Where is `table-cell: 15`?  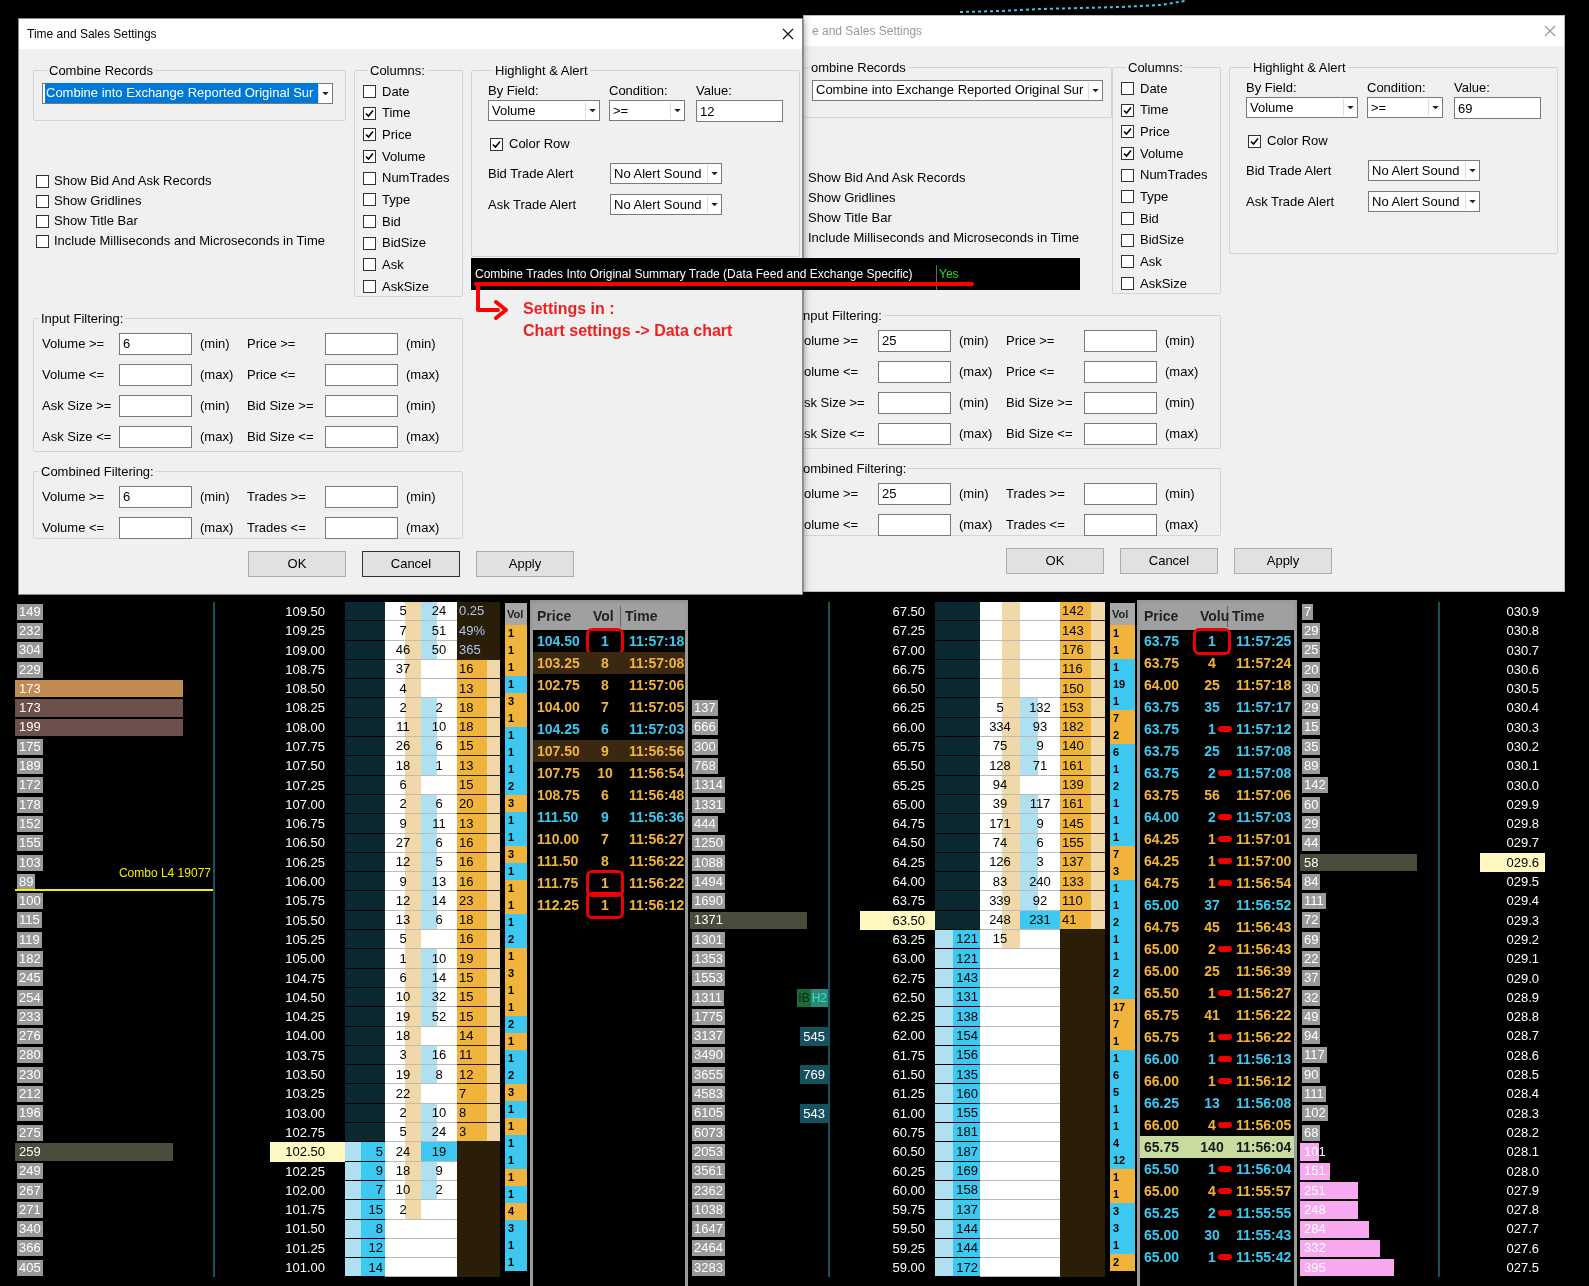
table-cell: 15 is located at coordinates (1000, 940).